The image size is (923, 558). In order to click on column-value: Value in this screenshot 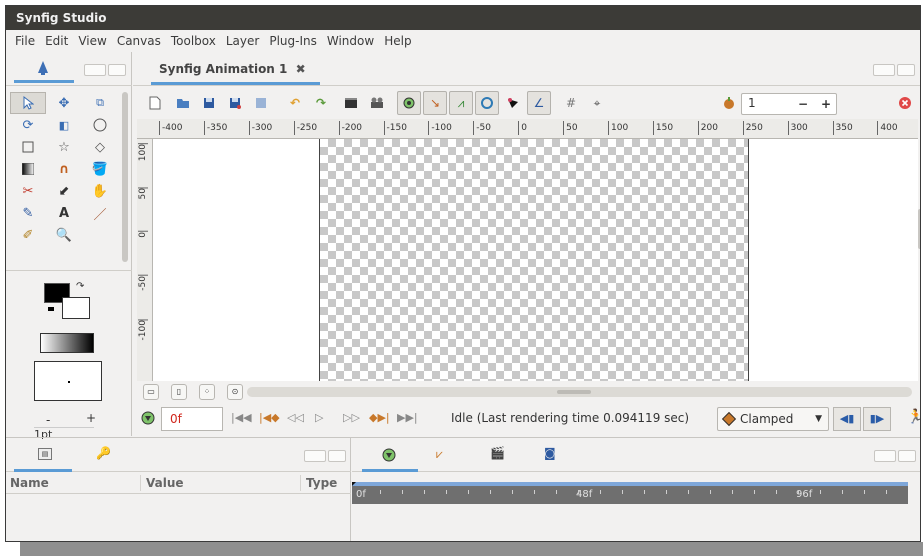, I will do `click(165, 483)`.